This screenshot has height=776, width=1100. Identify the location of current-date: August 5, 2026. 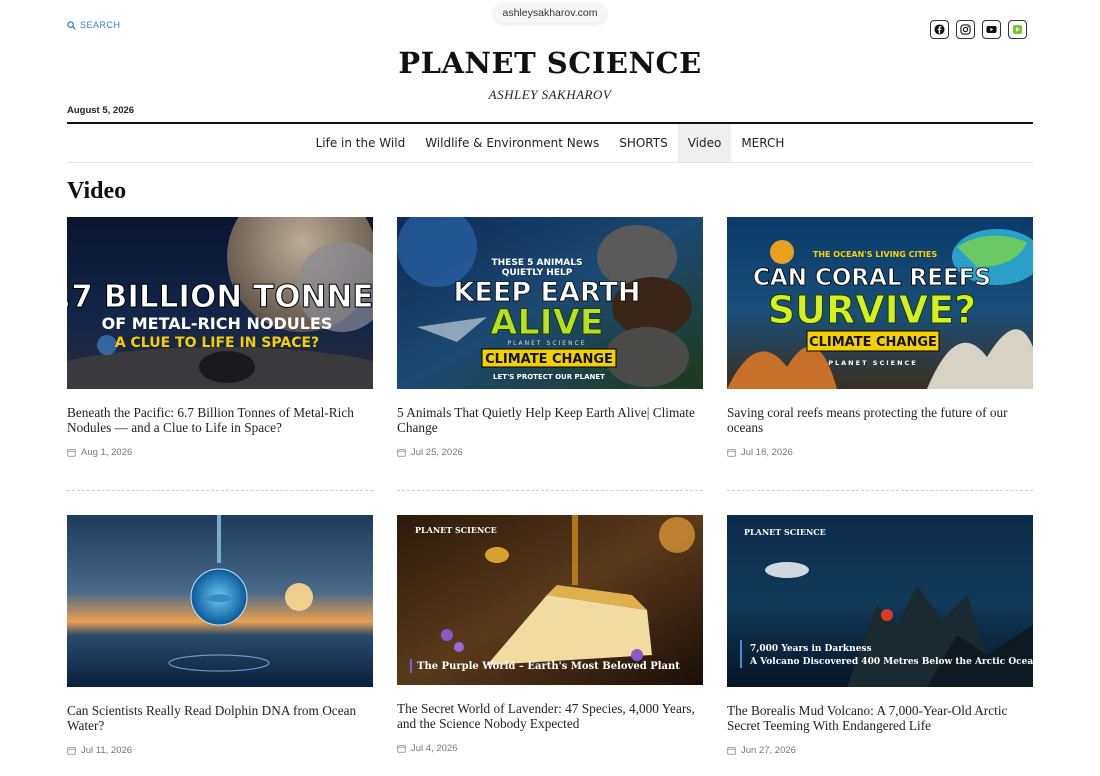
(101, 110).